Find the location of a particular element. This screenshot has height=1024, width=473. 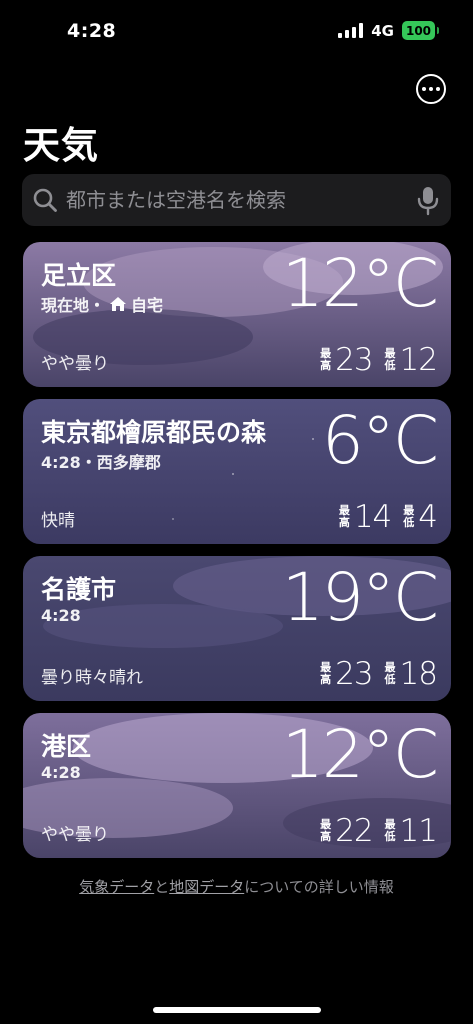

map-data-link: 地図データ is located at coordinates (206, 887).